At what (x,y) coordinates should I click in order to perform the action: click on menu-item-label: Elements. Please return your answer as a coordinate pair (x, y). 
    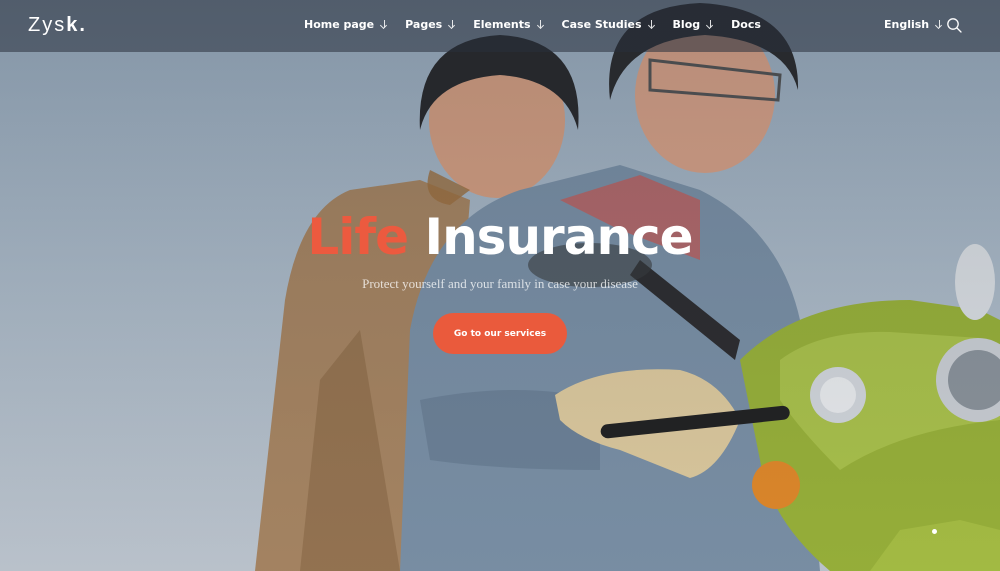
    Looking at the image, I should click on (502, 24).